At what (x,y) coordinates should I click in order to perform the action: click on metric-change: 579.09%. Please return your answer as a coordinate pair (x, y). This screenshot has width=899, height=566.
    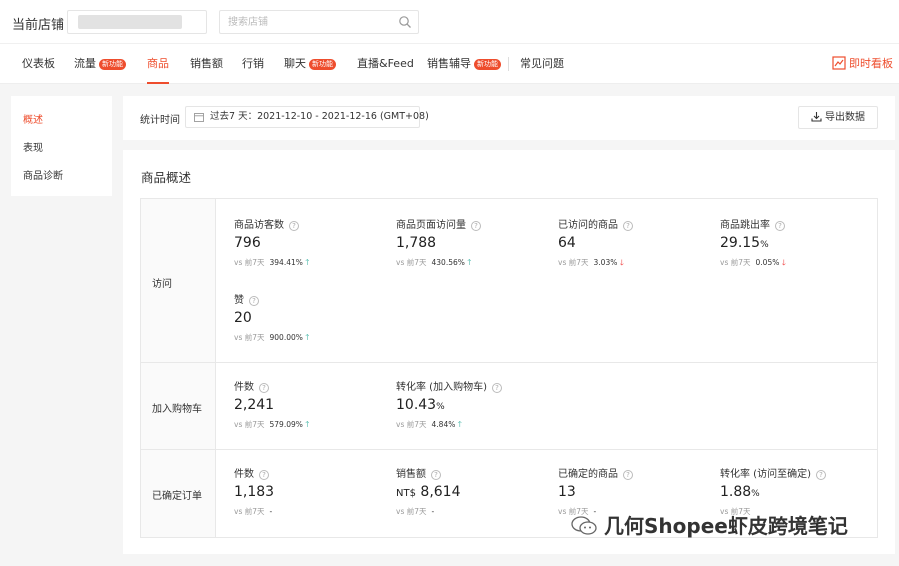
    Looking at the image, I should click on (286, 424).